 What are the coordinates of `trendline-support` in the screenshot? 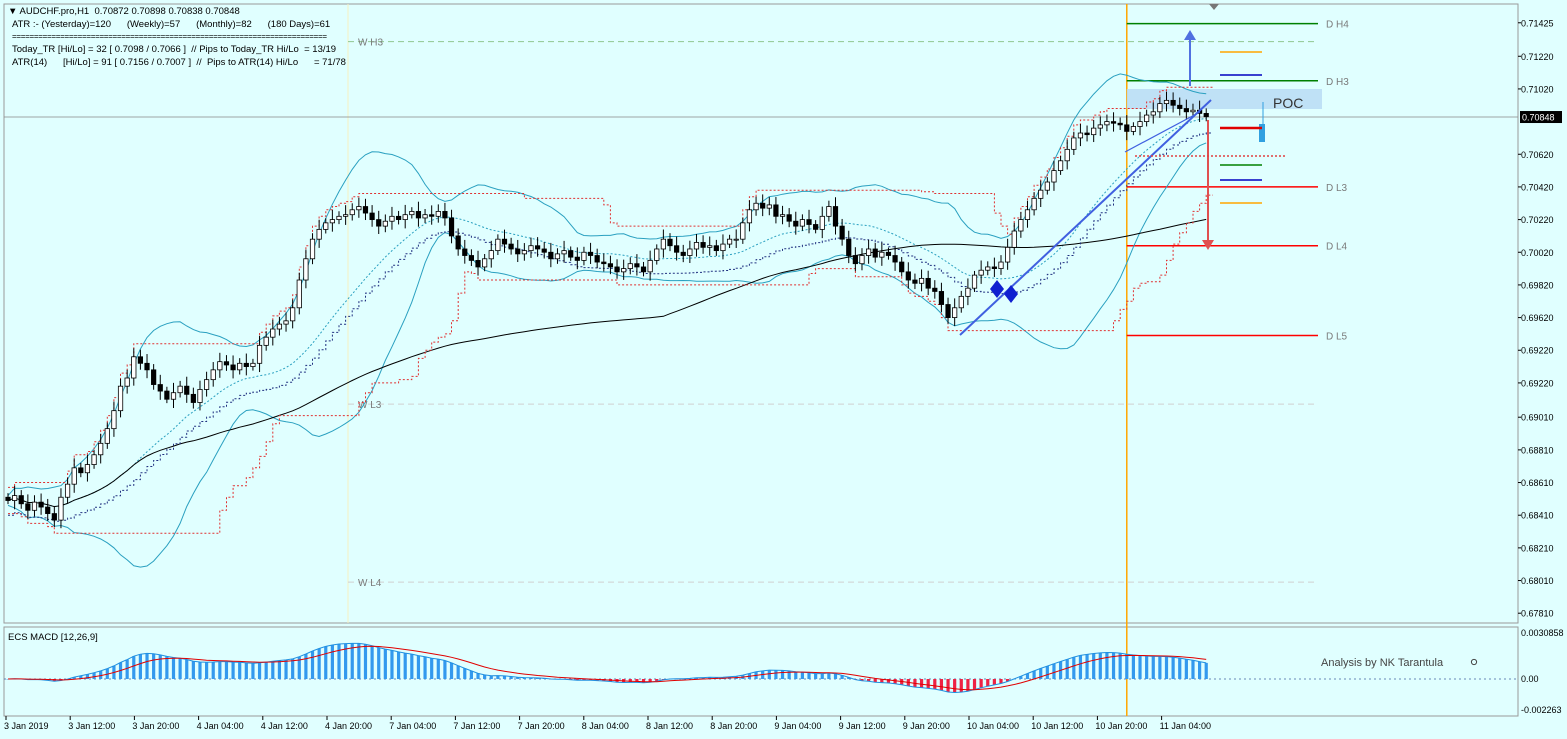 It's located at (1085, 217).